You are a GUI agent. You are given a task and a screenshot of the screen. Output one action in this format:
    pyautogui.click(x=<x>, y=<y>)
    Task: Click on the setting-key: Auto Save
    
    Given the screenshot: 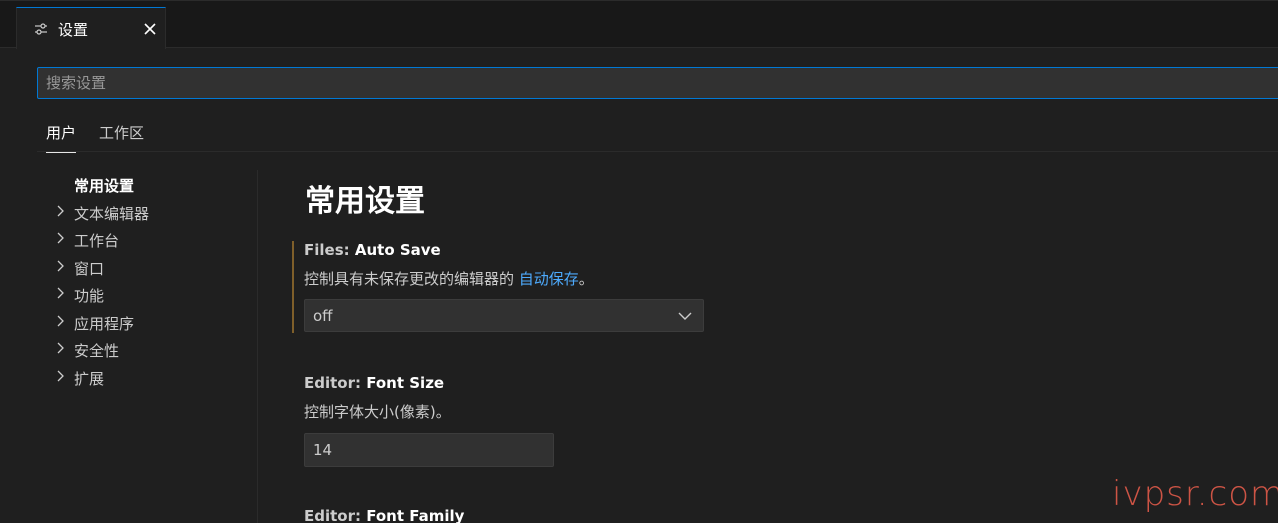 What is the action you would take?
    pyautogui.click(x=397, y=250)
    